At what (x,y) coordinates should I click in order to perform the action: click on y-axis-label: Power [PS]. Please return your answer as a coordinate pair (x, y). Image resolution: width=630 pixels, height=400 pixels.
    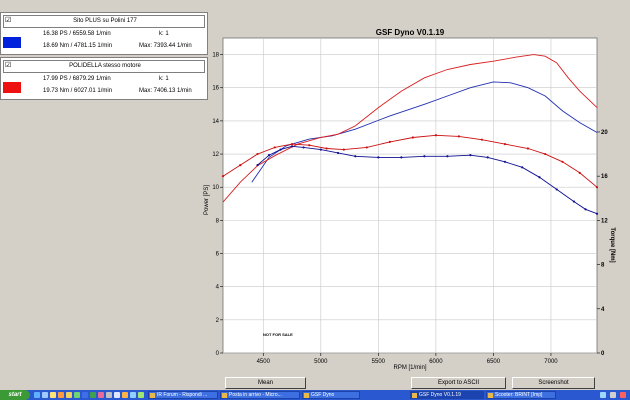
    Looking at the image, I should click on (207, 200).